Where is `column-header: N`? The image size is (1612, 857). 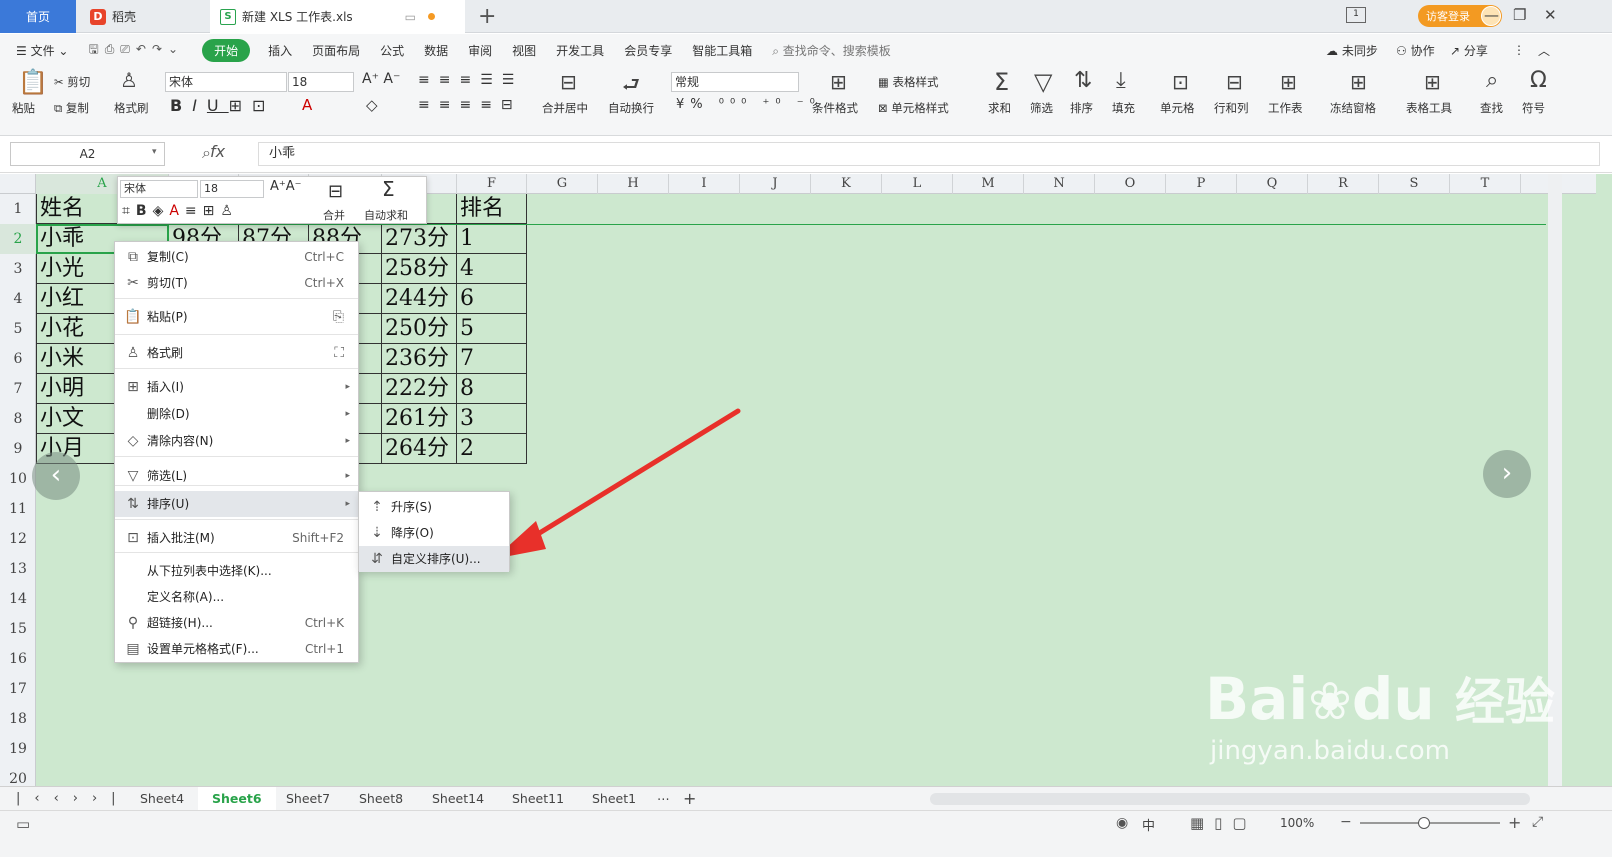
column-header: N is located at coordinates (1059, 184).